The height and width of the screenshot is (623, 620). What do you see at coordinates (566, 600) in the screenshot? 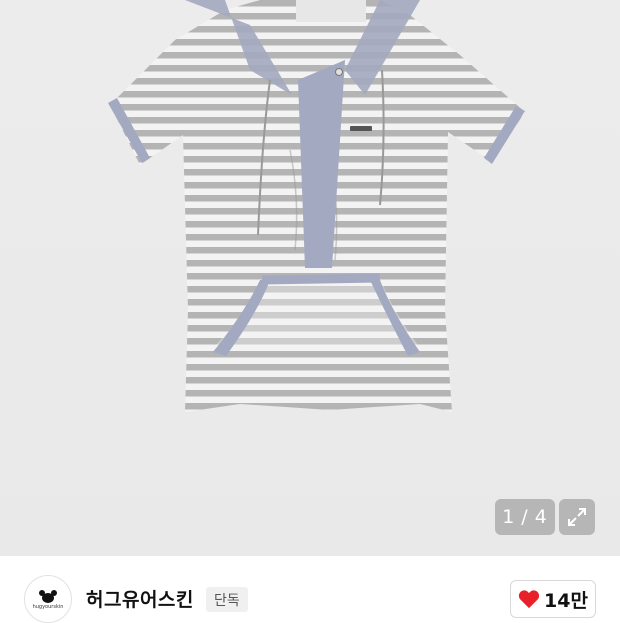
I see `like-count: 14만` at bounding box center [566, 600].